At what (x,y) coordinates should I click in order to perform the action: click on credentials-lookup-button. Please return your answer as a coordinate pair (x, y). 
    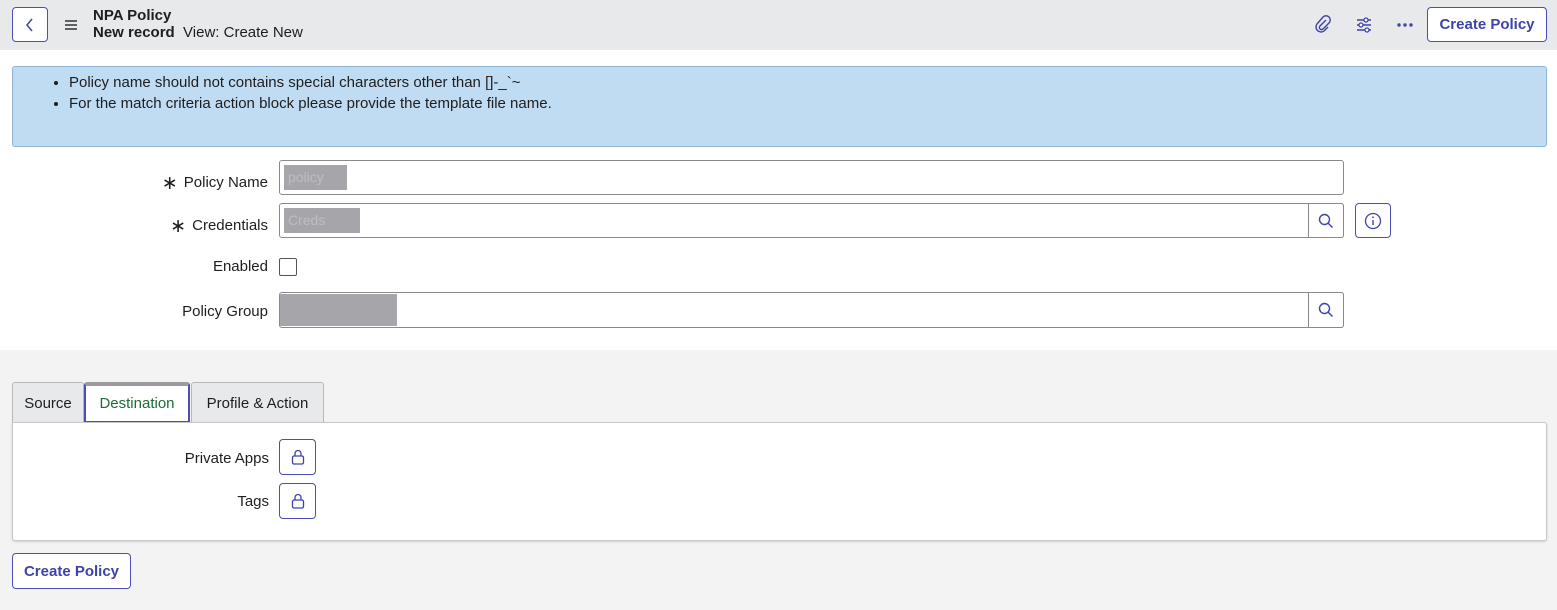
    Looking at the image, I should click on (1326, 220).